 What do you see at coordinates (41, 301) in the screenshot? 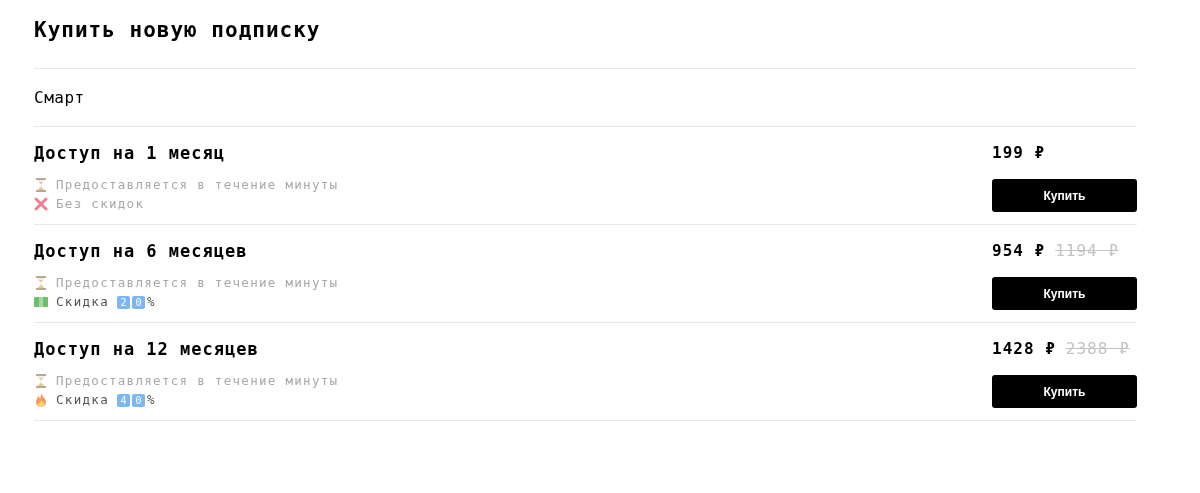
I see `banknote-icon` at bounding box center [41, 301].